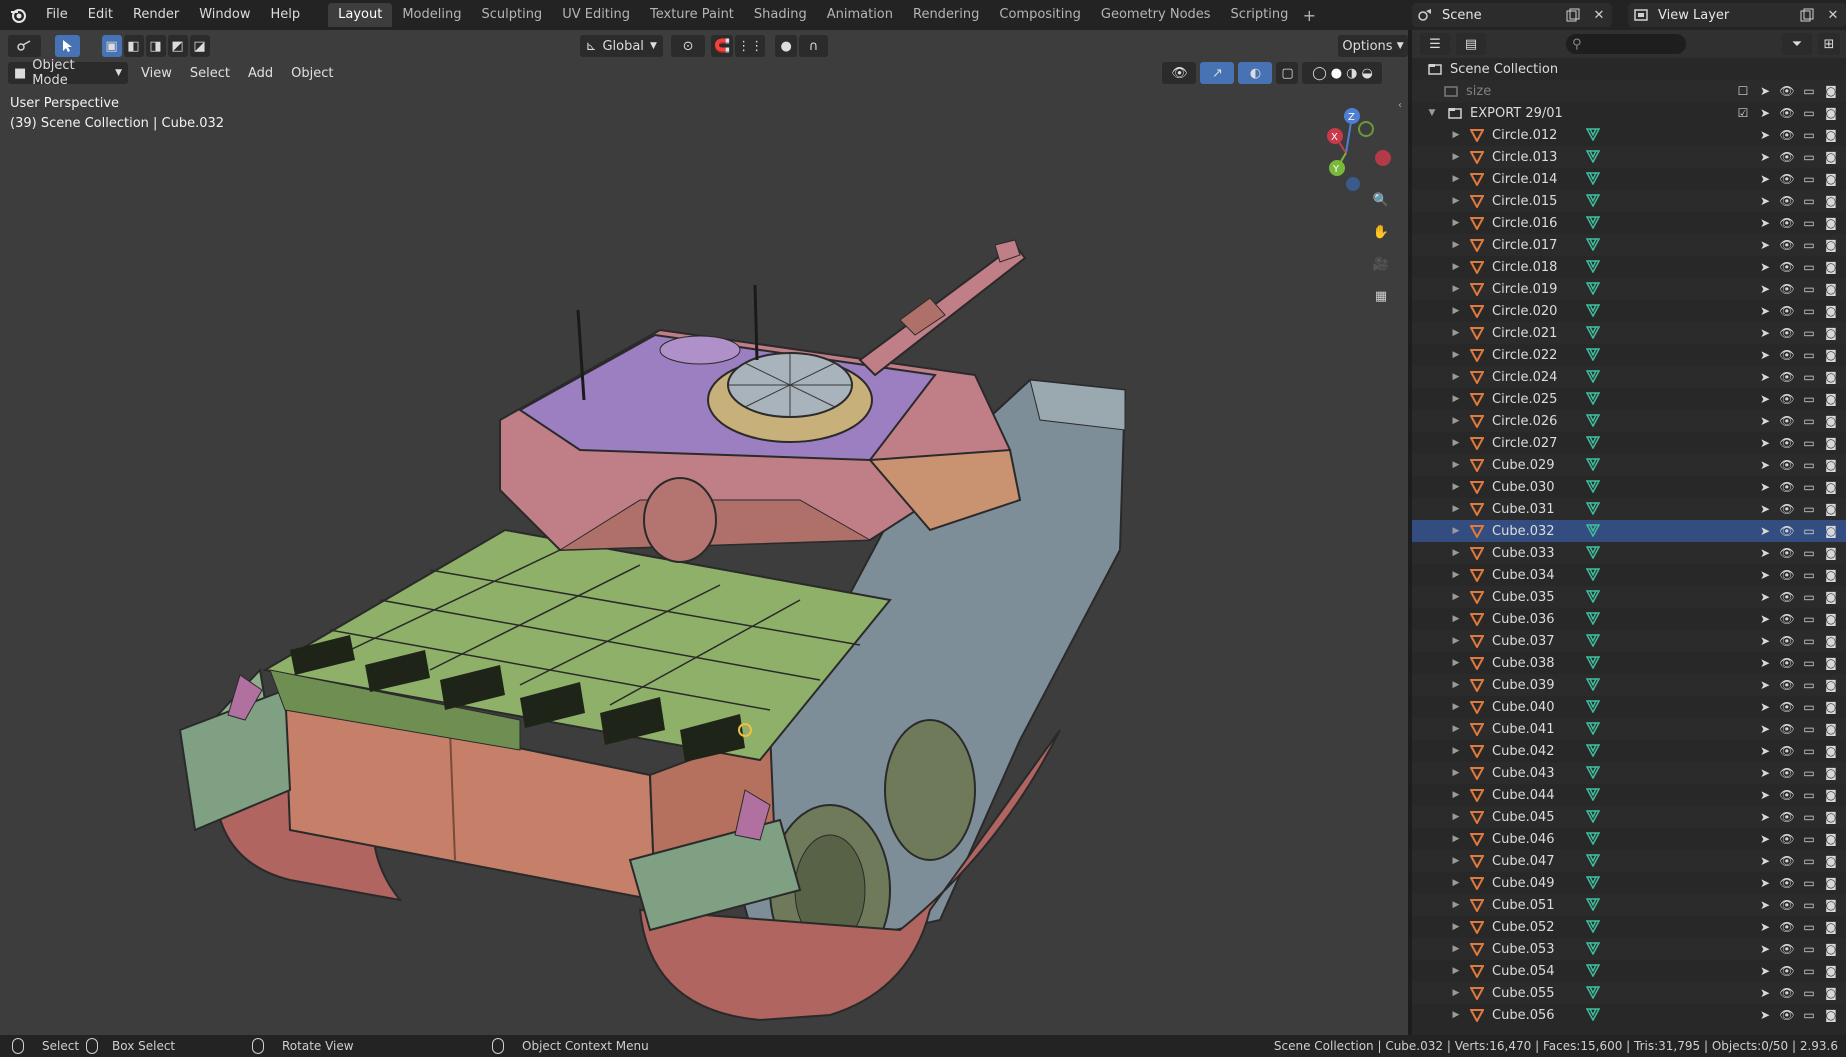  What do you see at coordinates (1381, 296) in the screenshot?
I see `ortho-toggle-icon: ▦` at bounding box center [1381, 296].